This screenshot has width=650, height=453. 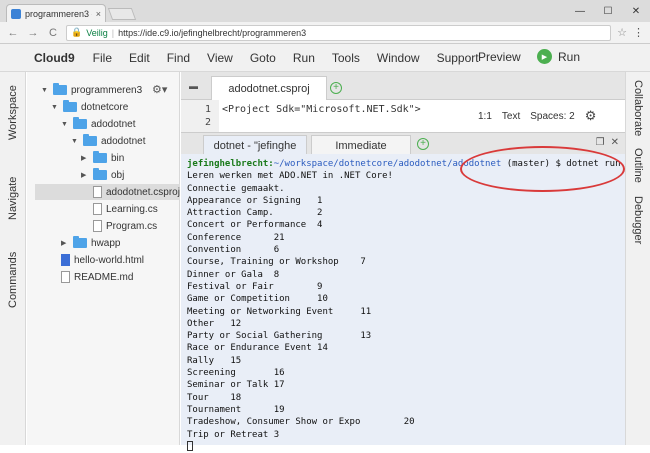 What do you see at coordinates (276, 262) in the screenshot?
I see `terminal-output-line: Course, Training or Workshop 7` at bounding box center [276, 262].